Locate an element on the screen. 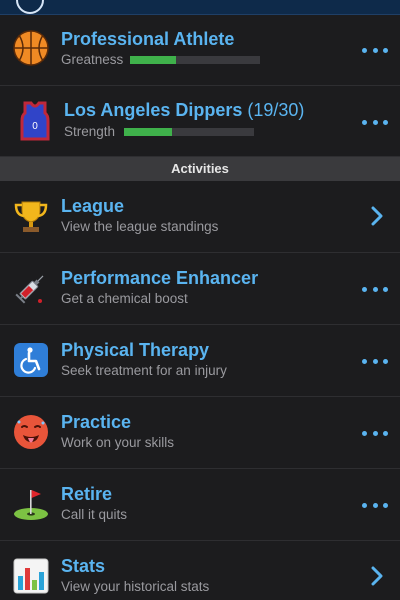 Image resolution: width=400 pixels, height=600 pixels. syringe-icon is located at coordinates (31, 288).